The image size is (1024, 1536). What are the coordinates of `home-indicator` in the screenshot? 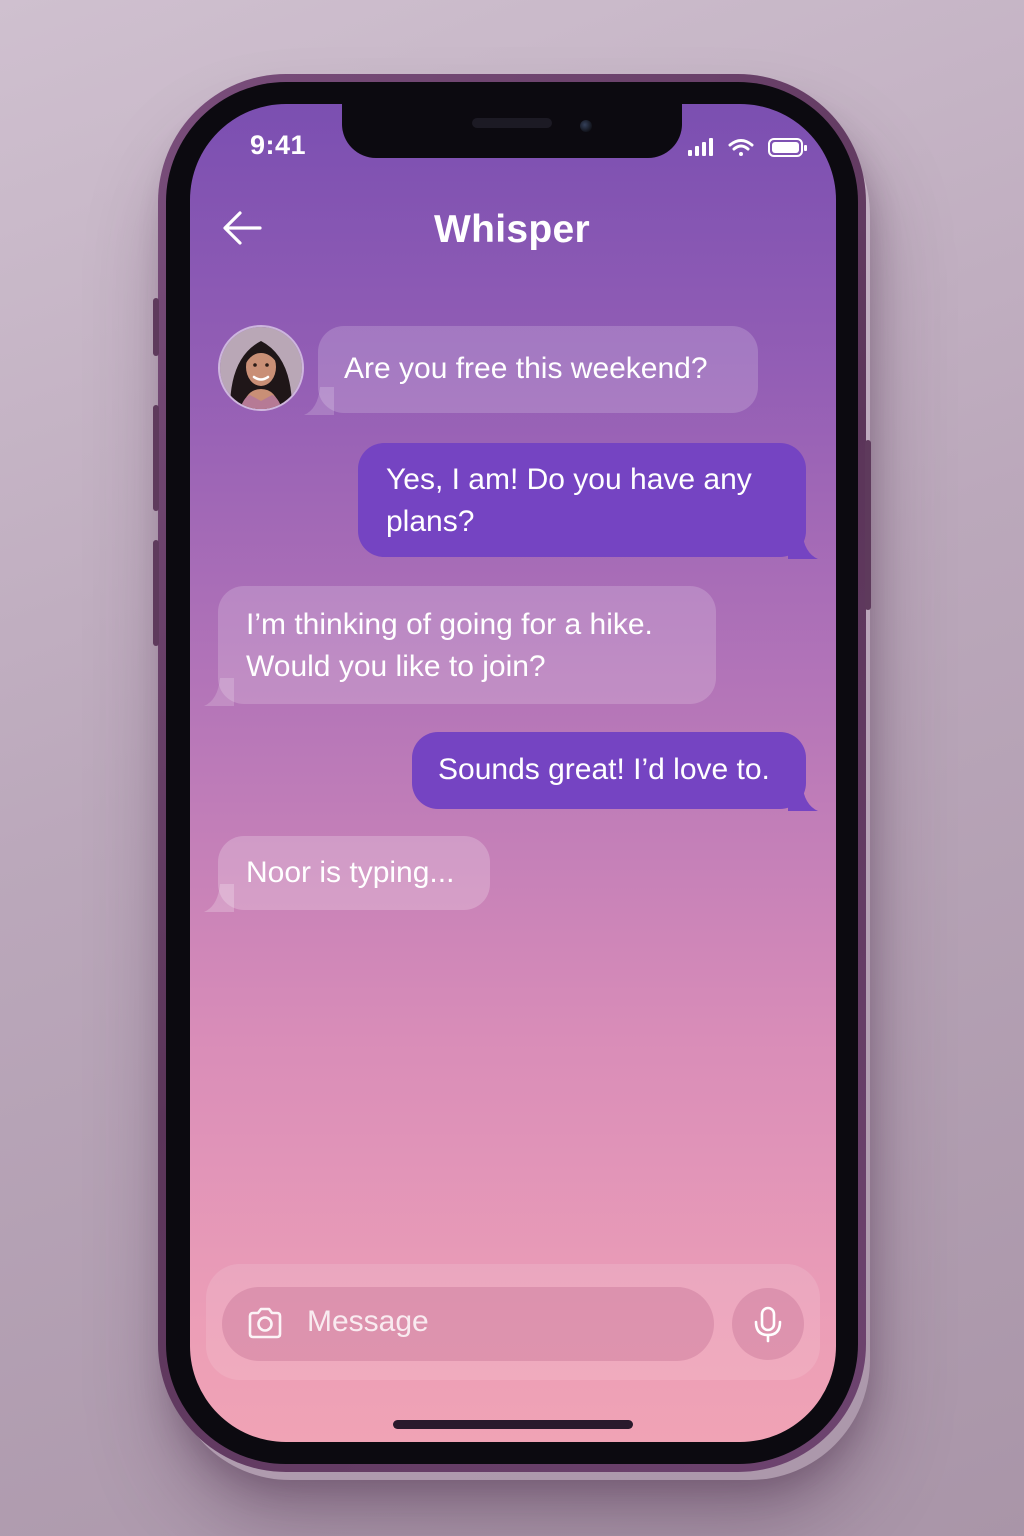 It's located at (513, 1424).